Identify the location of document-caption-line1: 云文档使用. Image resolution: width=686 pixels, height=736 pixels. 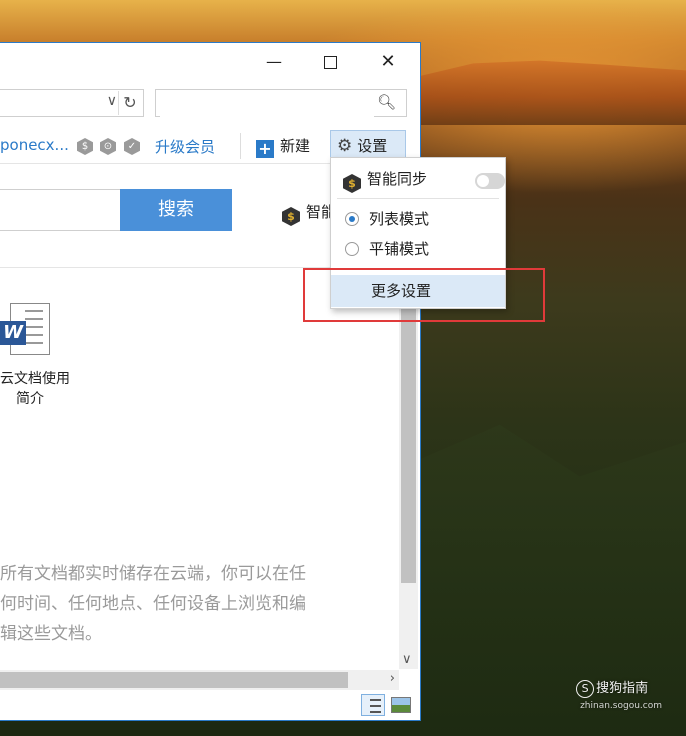
(35, 379).